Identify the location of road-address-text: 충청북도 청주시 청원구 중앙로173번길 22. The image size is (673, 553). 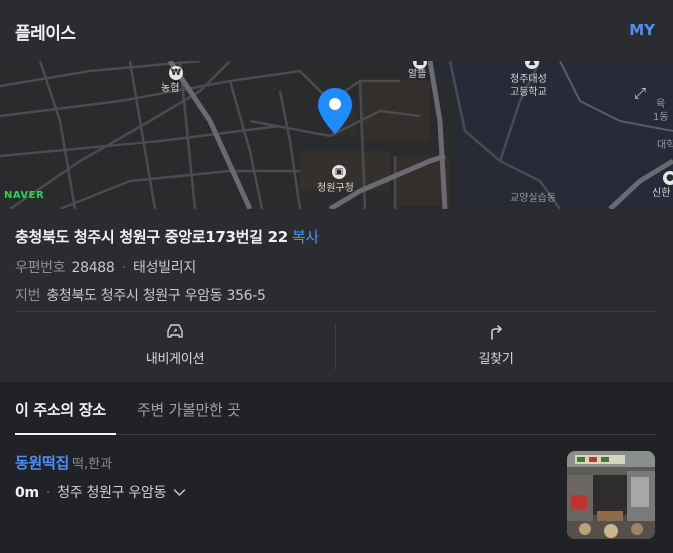
(151, 237).